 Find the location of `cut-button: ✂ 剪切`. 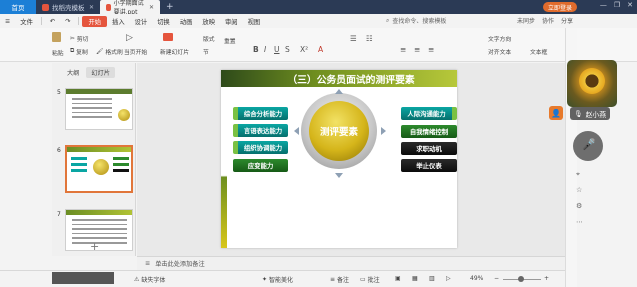

cut-button: ✂ 剪切 is located at coordinates (79, 39).